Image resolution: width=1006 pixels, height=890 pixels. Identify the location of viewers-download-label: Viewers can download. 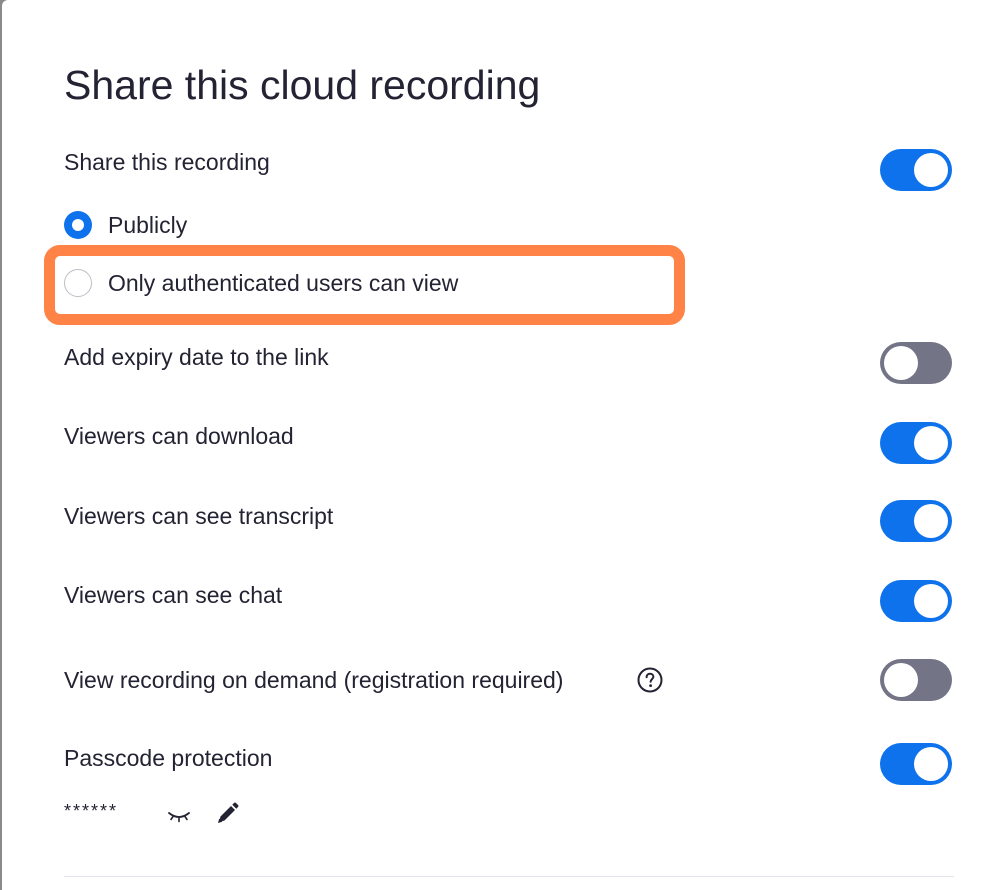
(179, 436).